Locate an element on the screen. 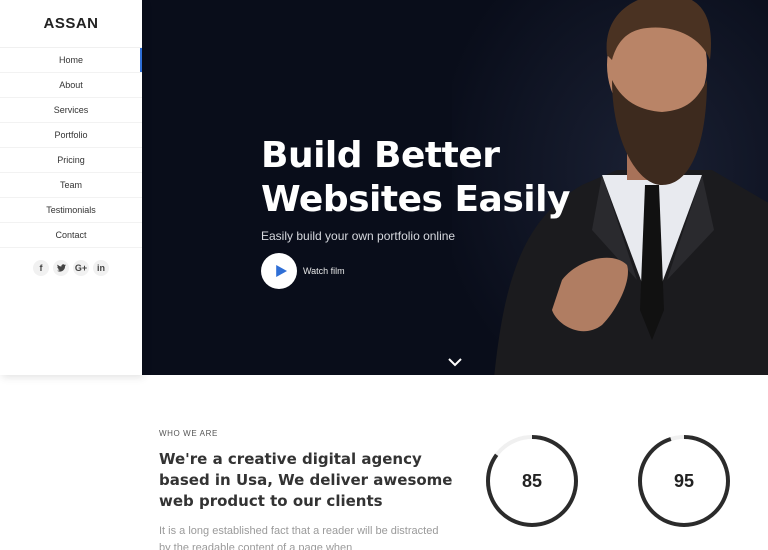 The height and width of the screenshot is (550, 768). watch-film-link: Watch film is located at coordinates (324, 271).